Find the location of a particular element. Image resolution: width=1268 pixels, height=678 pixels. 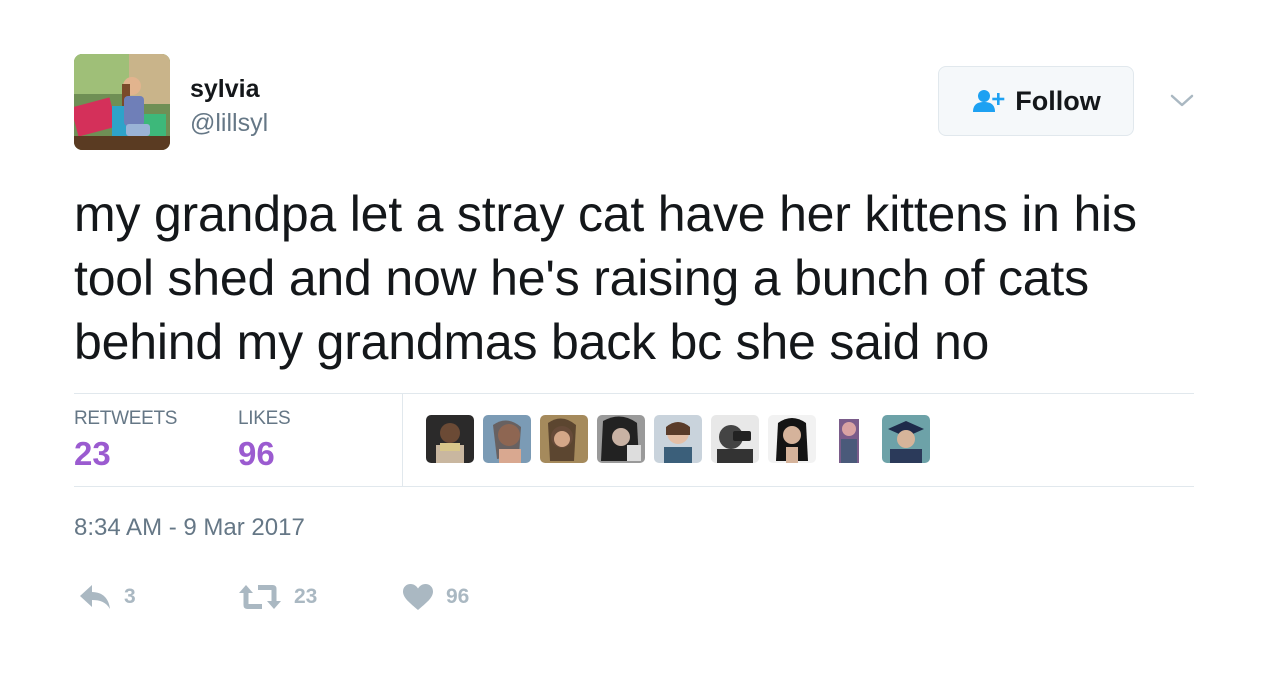

retweets-stat: RETWEETS 23 is located at coordinates (125, 441).